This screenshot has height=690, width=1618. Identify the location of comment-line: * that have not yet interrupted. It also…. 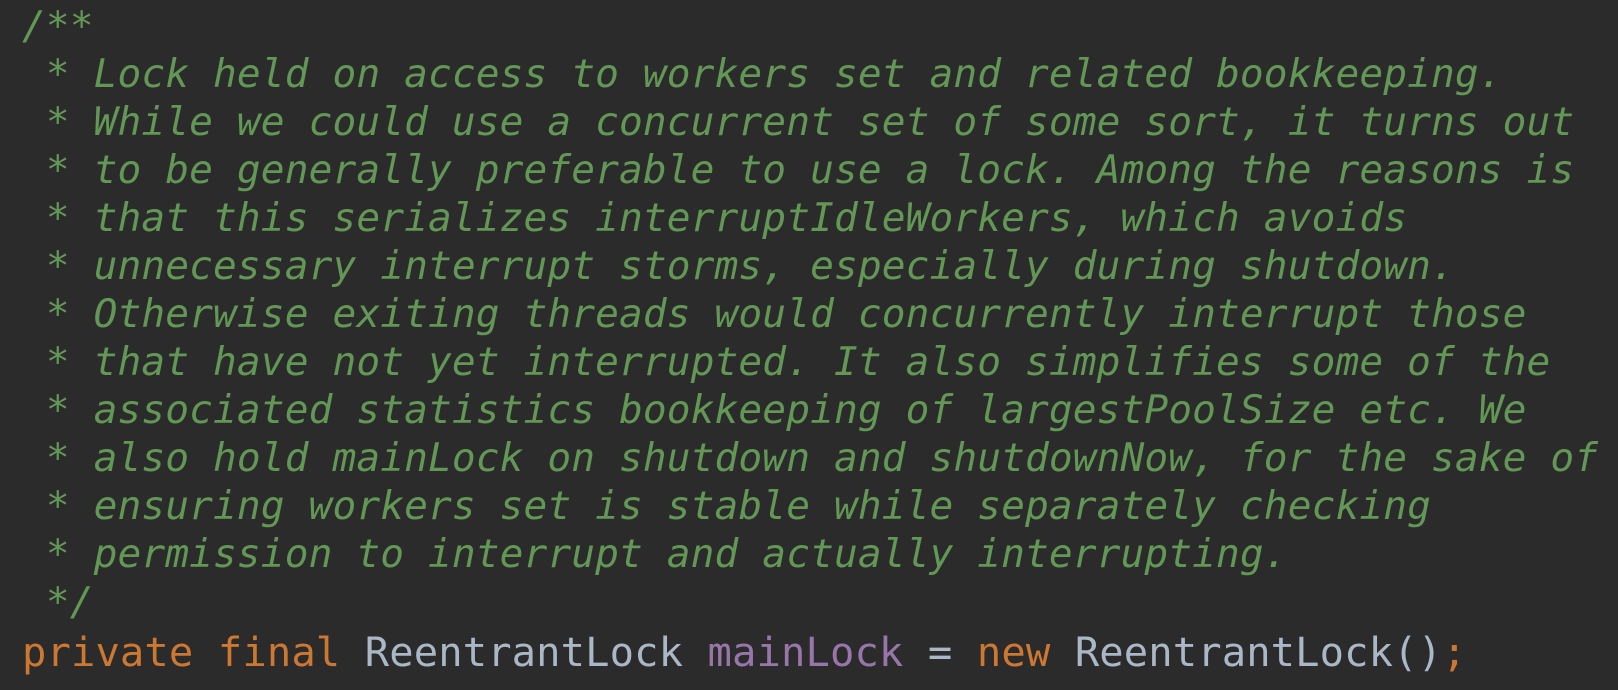
(786, 362).